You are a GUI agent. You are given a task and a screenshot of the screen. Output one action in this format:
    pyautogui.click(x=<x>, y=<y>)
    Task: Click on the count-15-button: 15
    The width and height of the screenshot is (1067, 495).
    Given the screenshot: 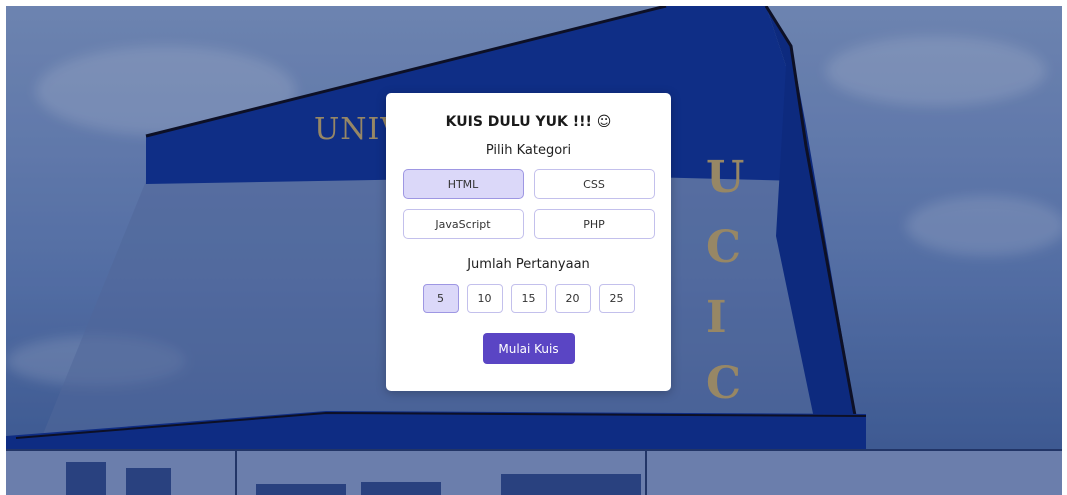 What is the action you would take?
    pyautogui.click(x=528, y=298)
    